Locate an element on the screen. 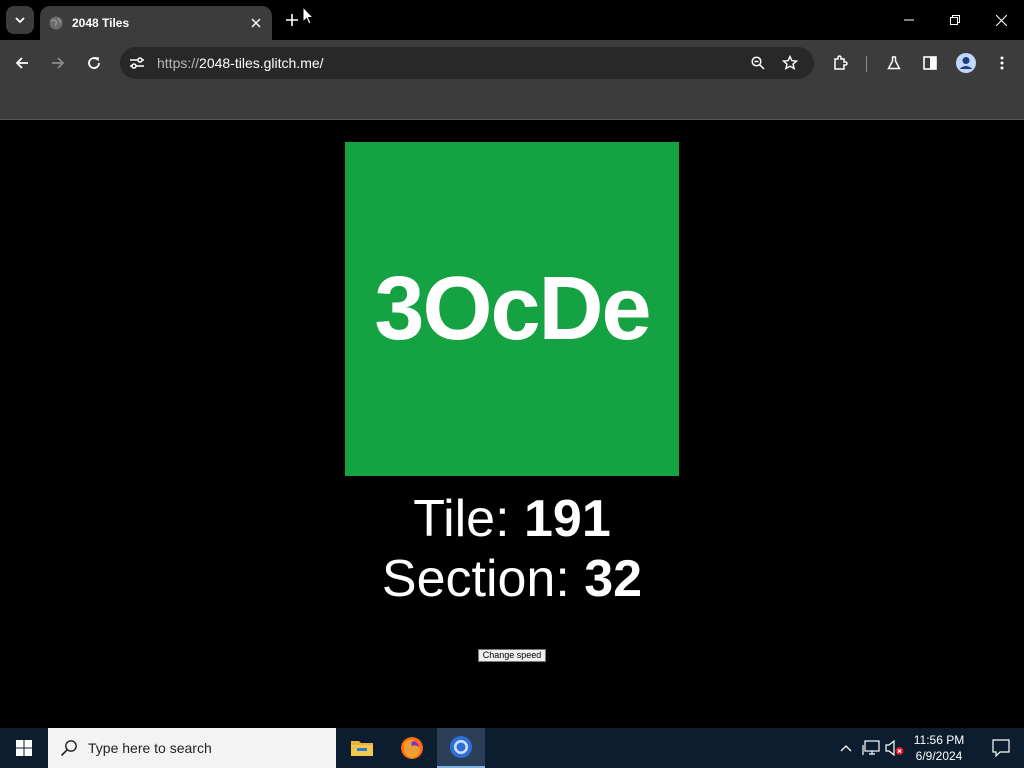 Image resolution: width=1024 pixels, height=768 pixels. menu-icon is located at coordinates (1002, 63).